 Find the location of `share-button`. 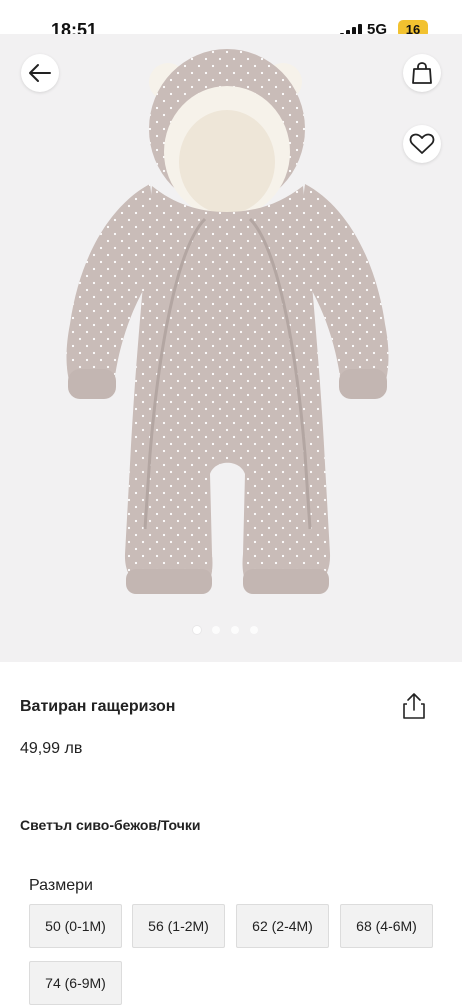

share-button is located at coordinates (414, 706).